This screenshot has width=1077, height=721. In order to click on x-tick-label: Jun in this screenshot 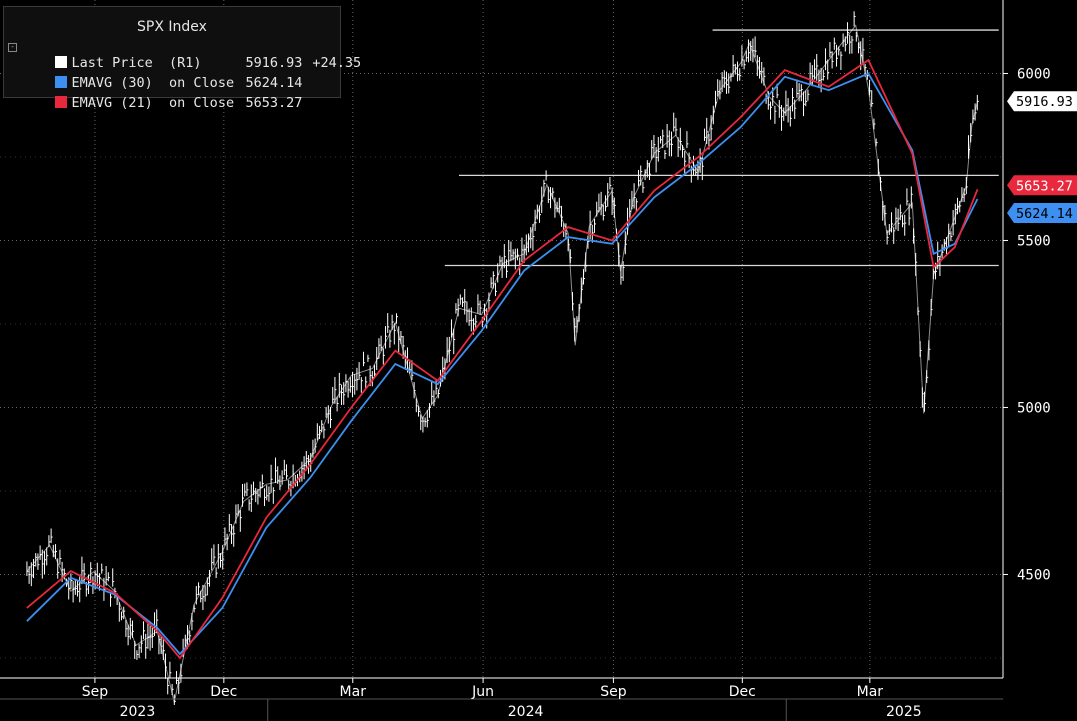, I will do `click(482, 692)`.